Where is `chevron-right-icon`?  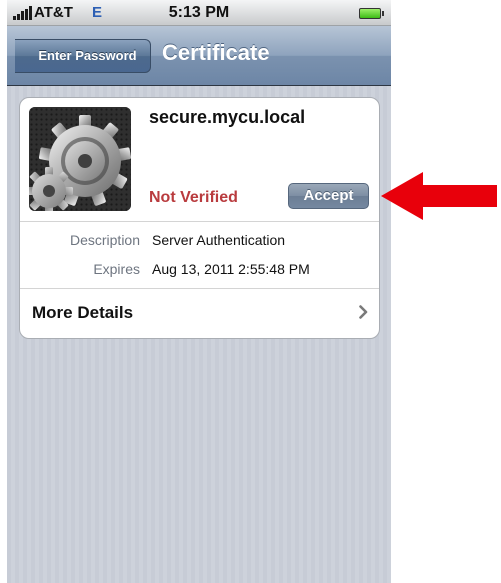 chevron-right-icon is located at coordinates (363, 312).